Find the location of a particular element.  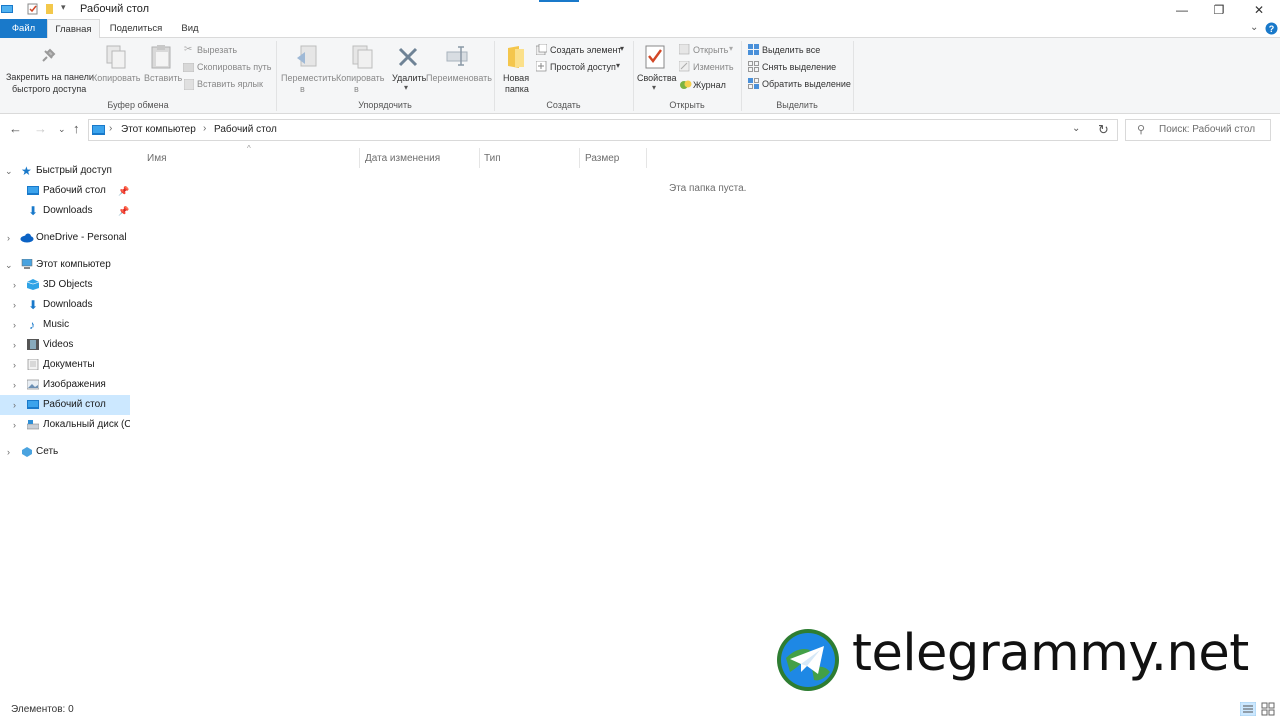

quick-access-dropdown-icon: ▾ is located at coordinates (63, 7).